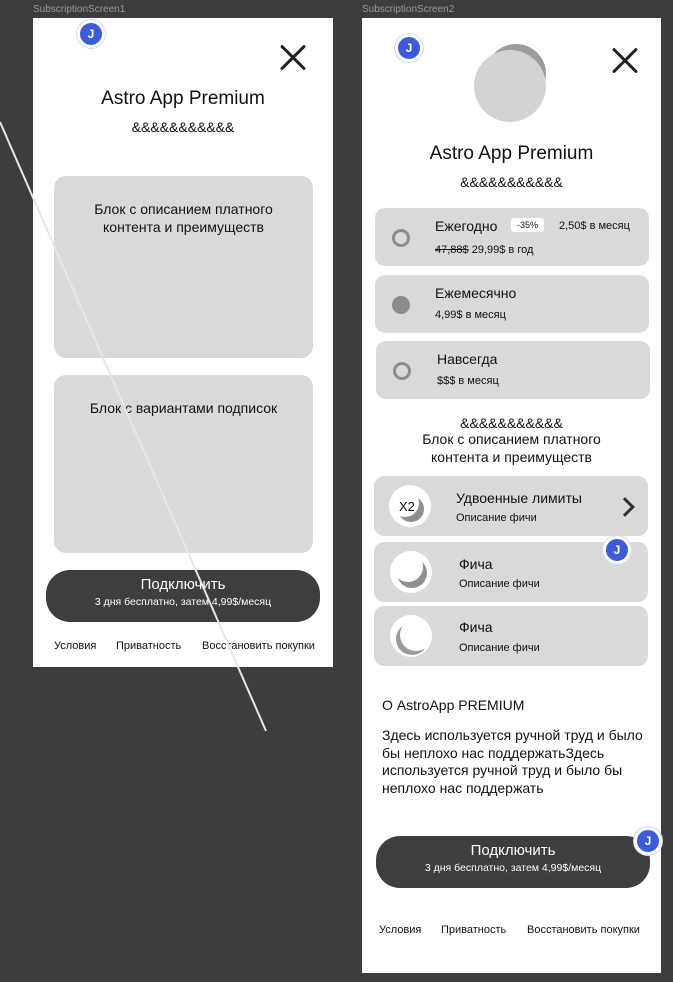 This screenshot has height=982, width=673. I want to click on plan-name: Навсегда, so click(467, 359).